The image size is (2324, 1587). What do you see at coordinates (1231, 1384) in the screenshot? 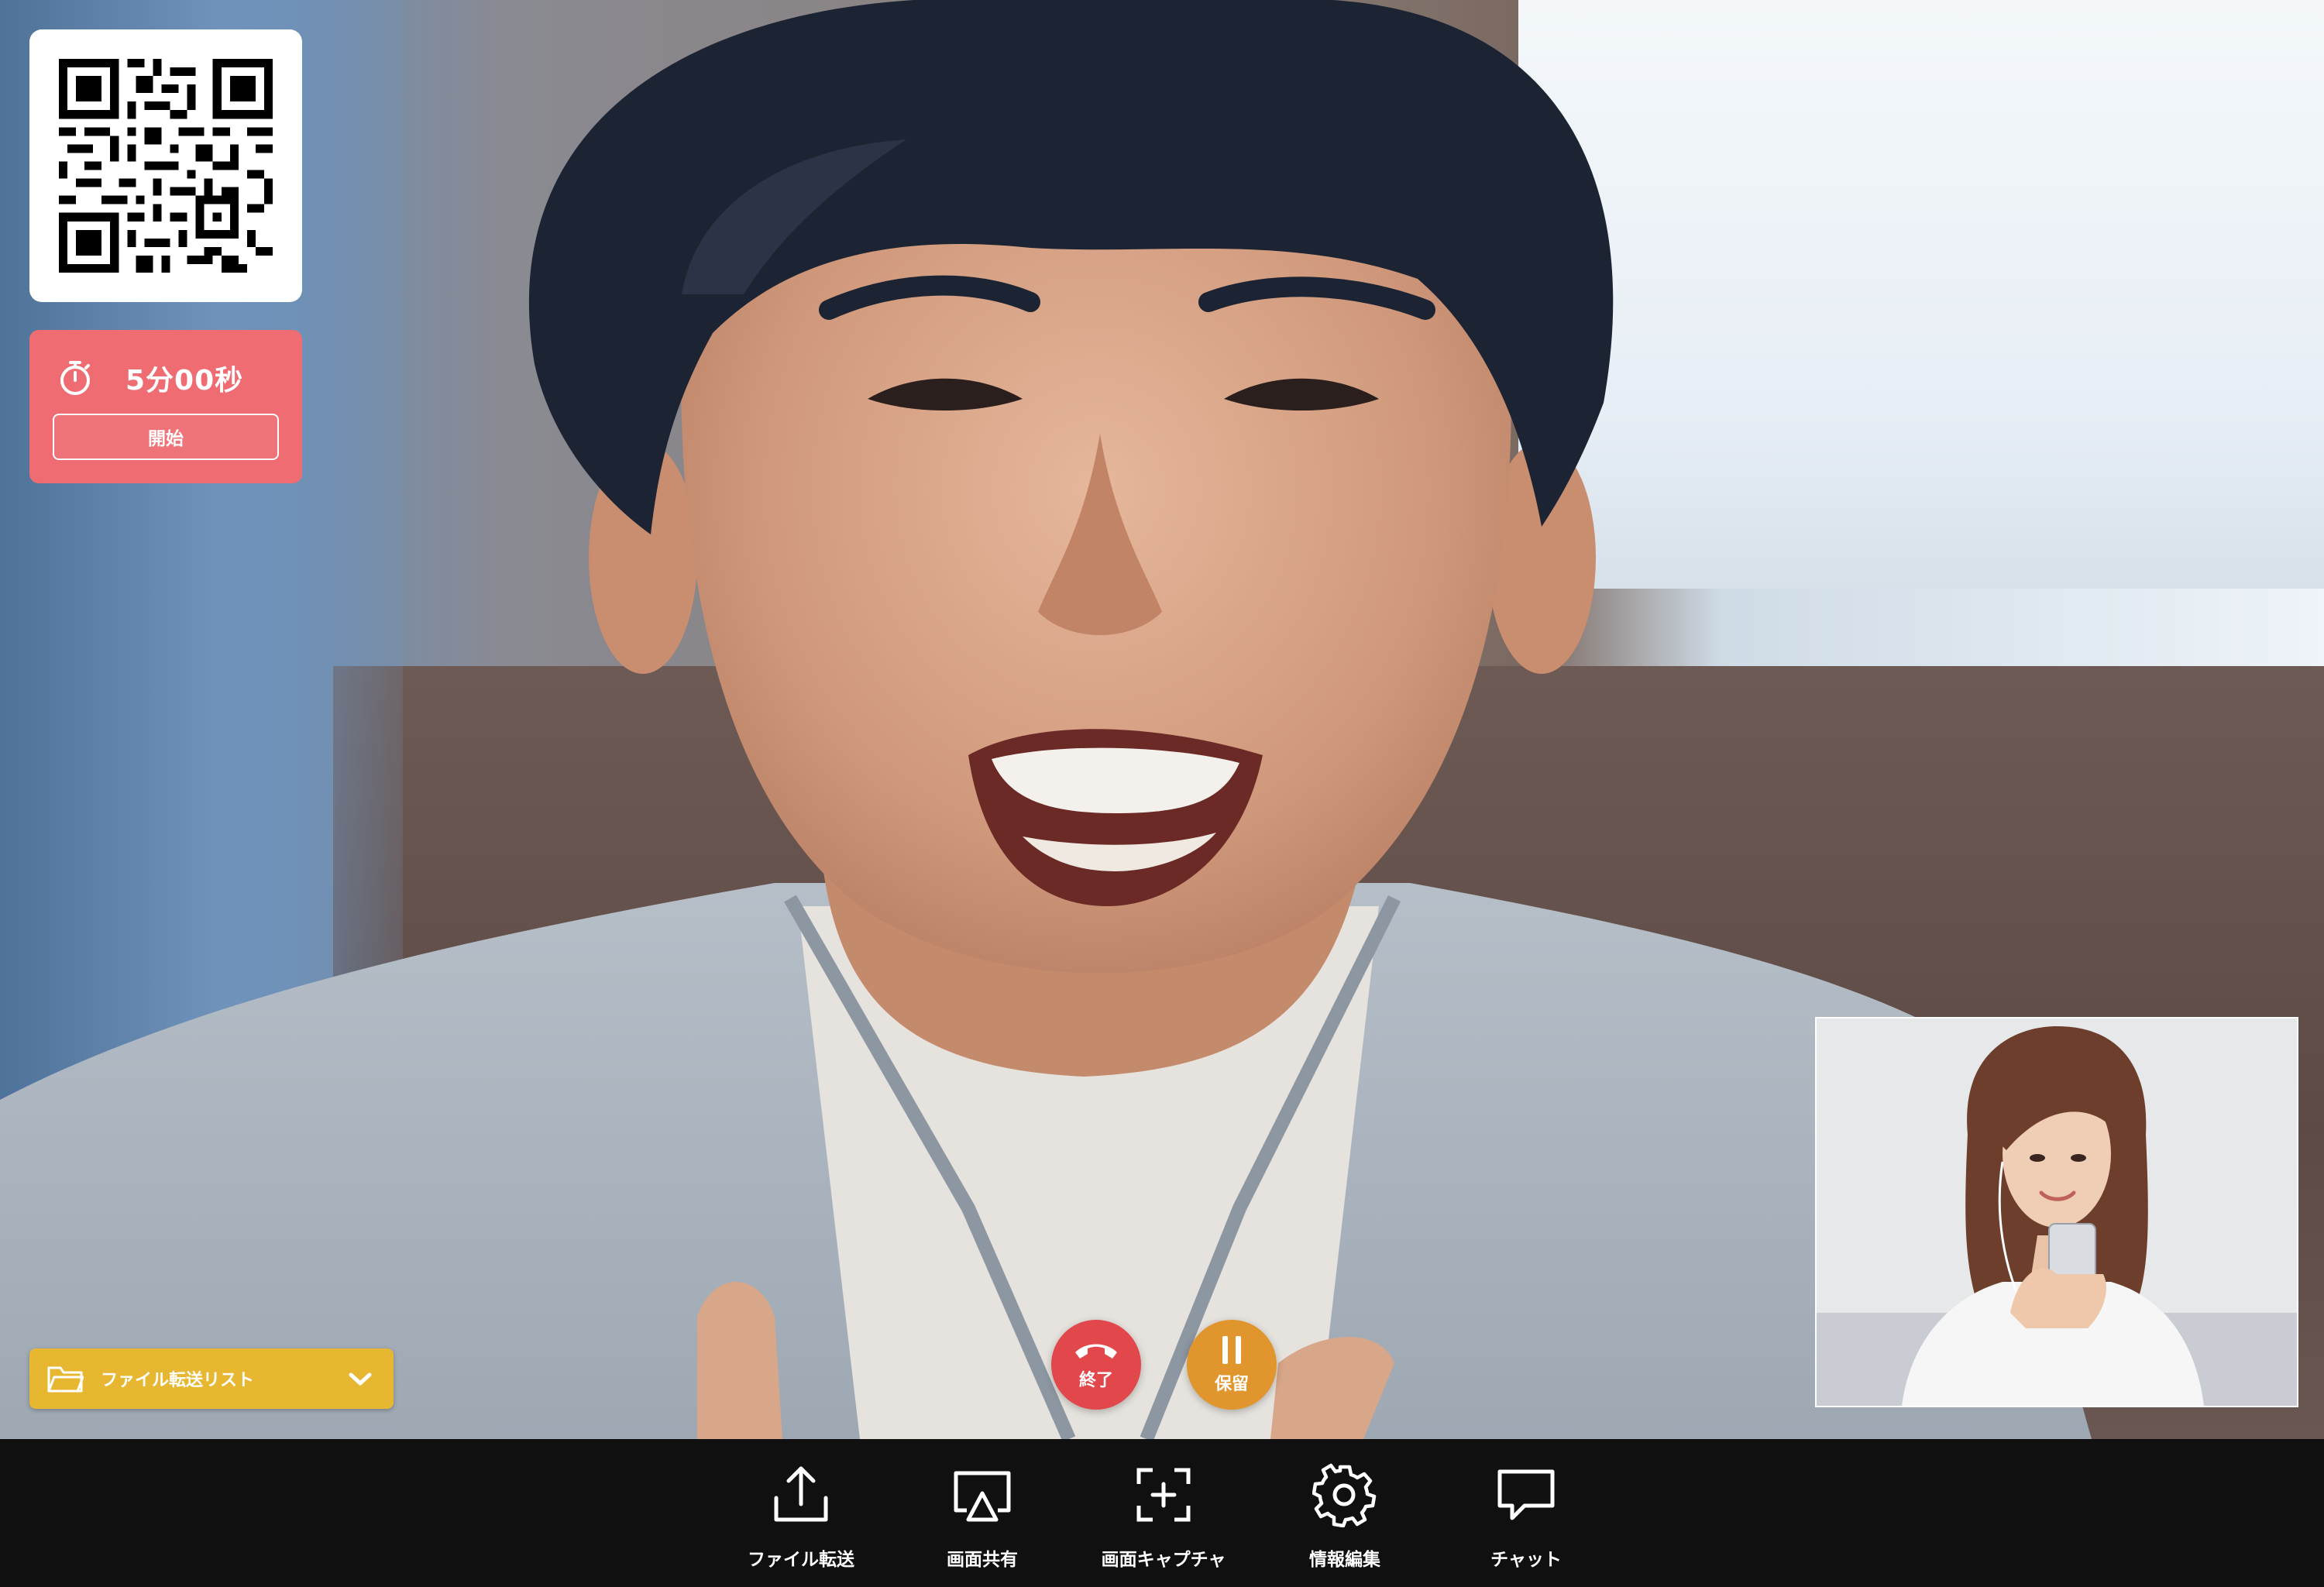
I see `hold-label: 保留` at bounding box center [1231, 1384].